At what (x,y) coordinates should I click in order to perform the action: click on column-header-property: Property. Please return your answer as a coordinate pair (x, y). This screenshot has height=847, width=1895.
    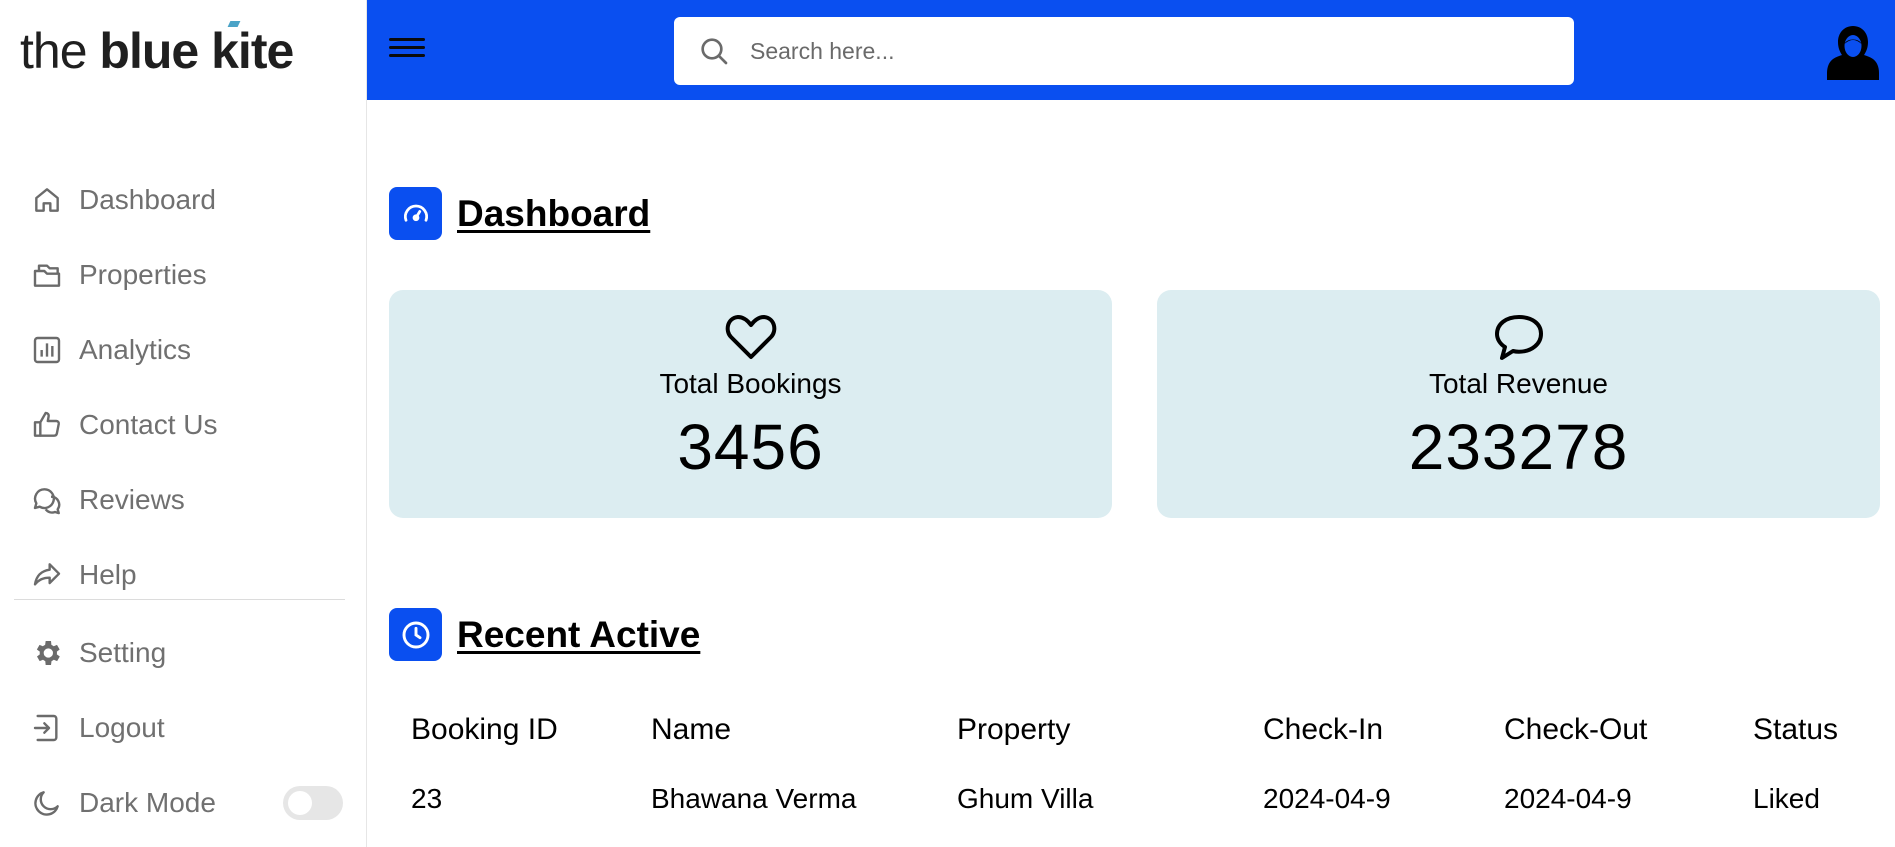
    Looking at the image, I should click on (1014, 729).